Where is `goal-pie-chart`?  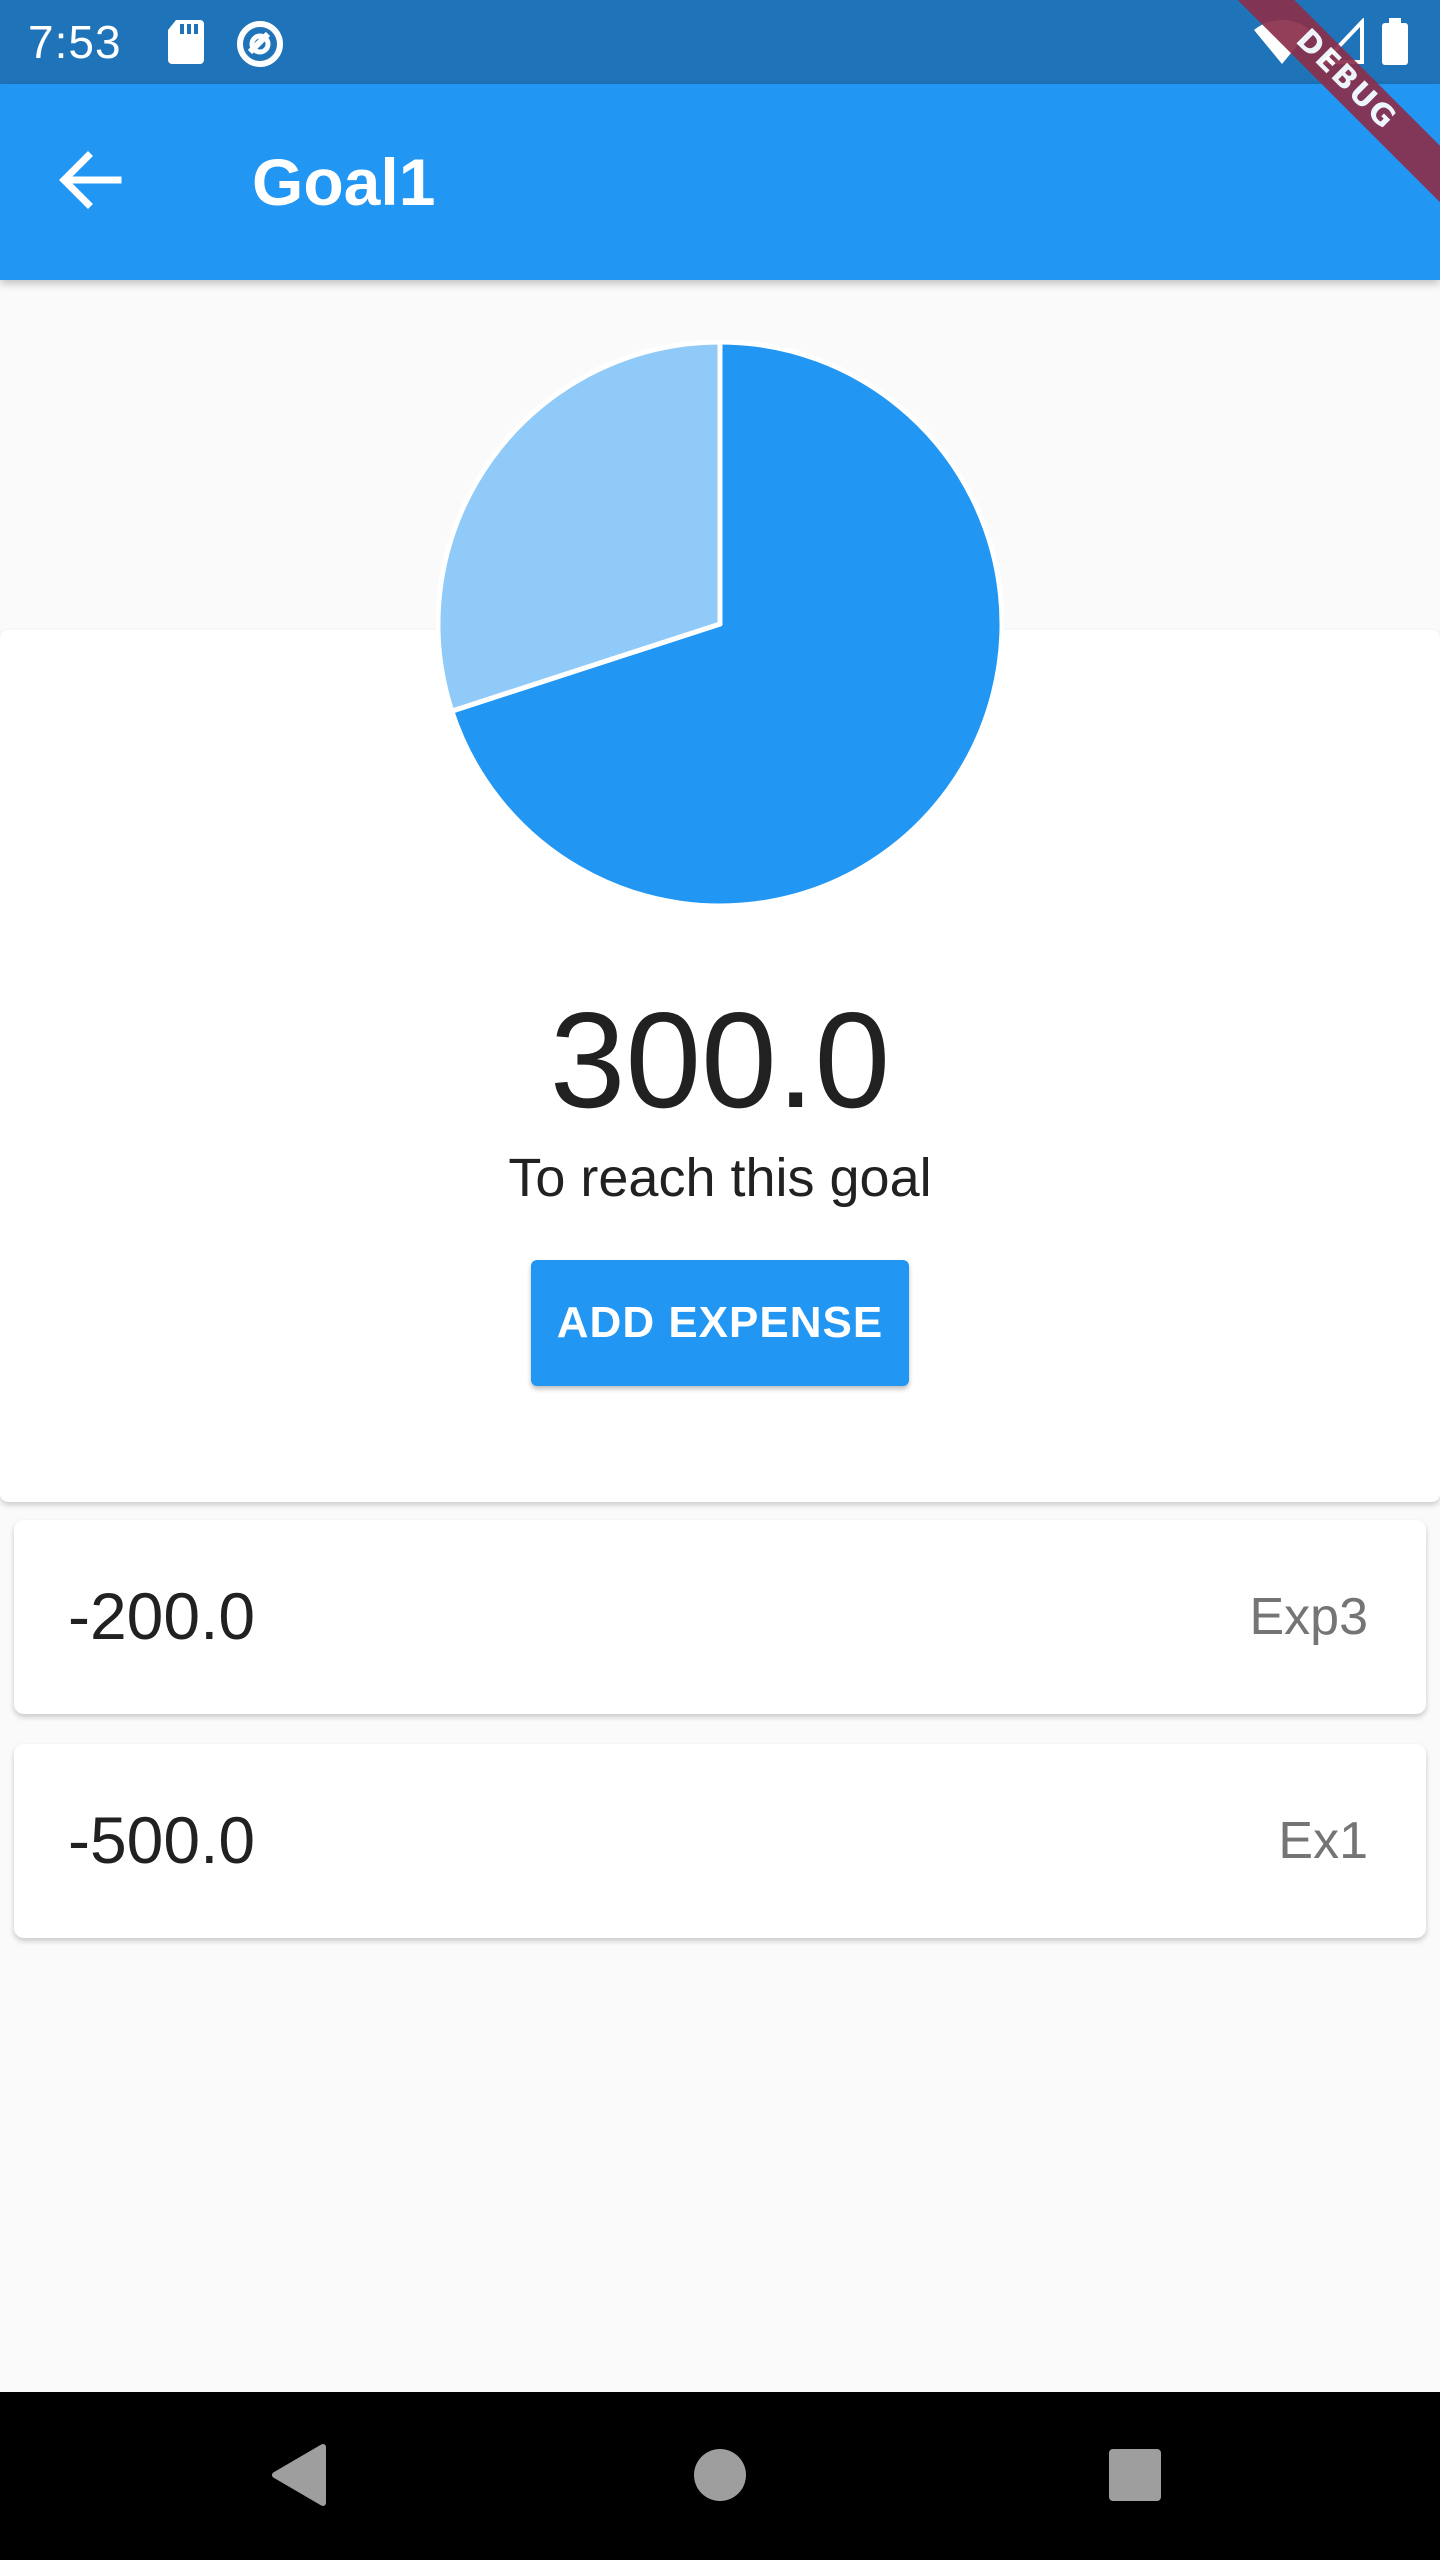
goal-pie-chart is located at coordinates (720, 624).